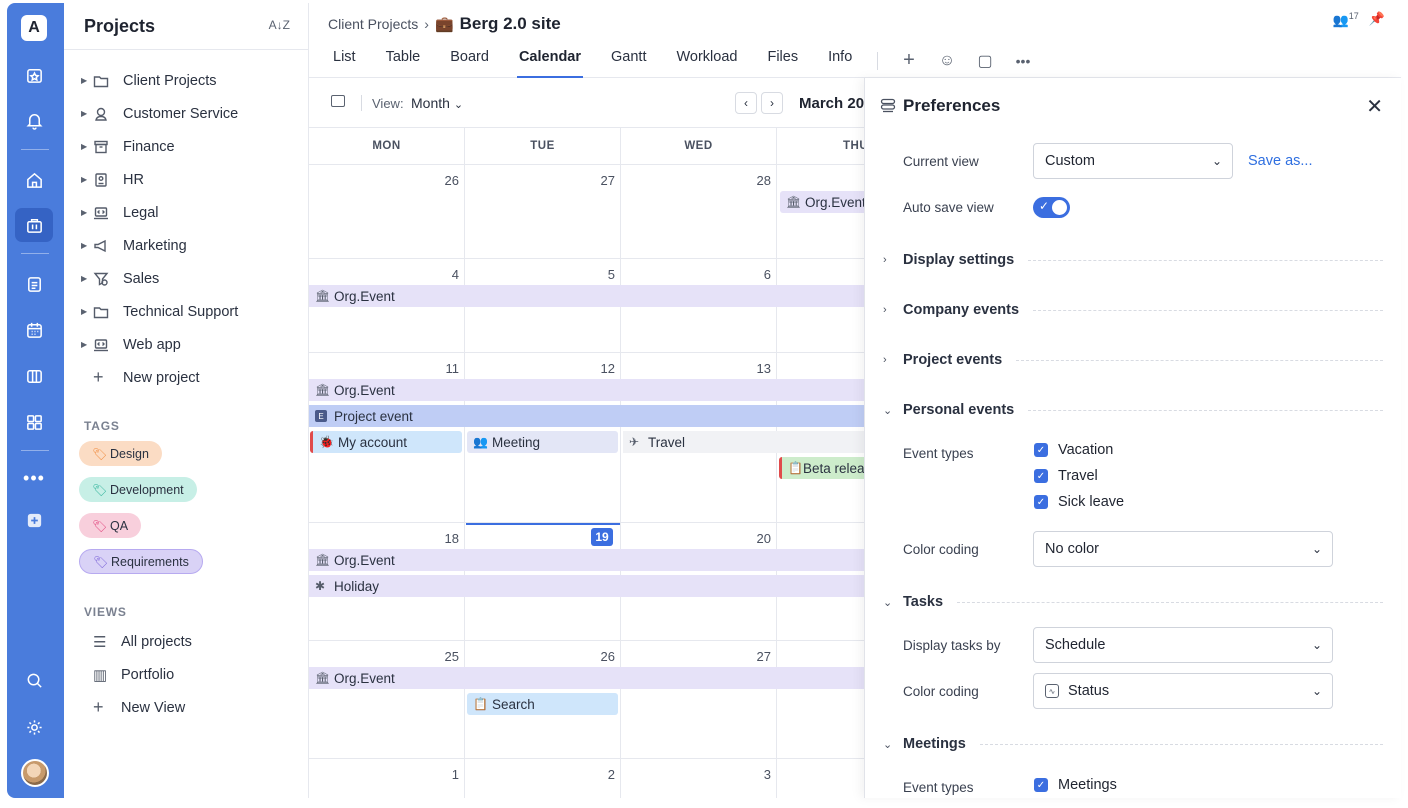 The height and width of the screenshot is (808, 1408). What do you see at coordinates (34, 376) in the screenshot?
I see `board-icon` at bounding box center [34, 376].